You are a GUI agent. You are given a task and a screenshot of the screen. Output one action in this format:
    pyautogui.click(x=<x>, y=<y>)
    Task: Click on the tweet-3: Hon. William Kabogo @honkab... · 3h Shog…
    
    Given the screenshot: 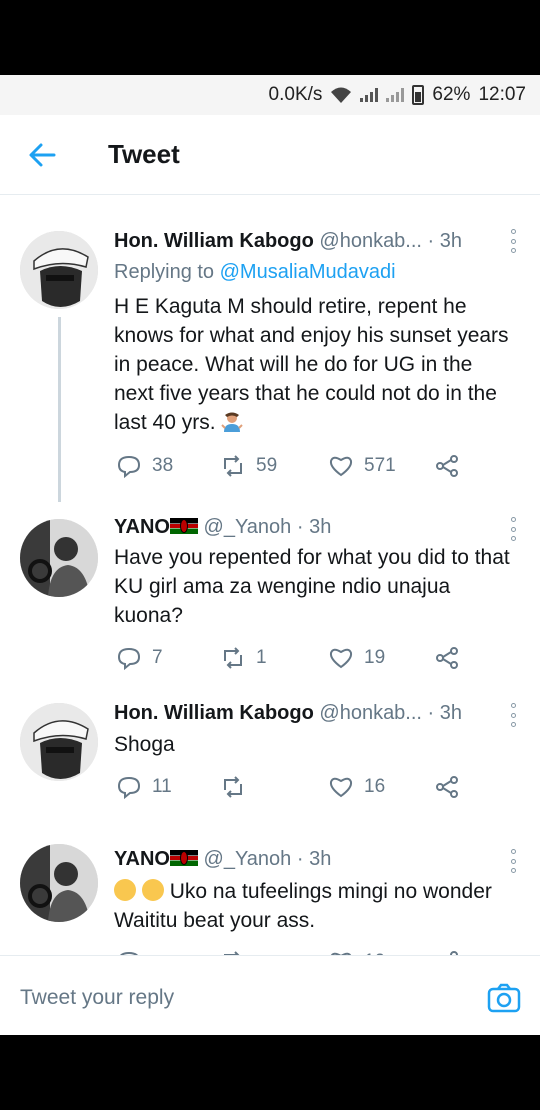 What is the action you would take?
    pyautogui.click(x=270, y=765)
    